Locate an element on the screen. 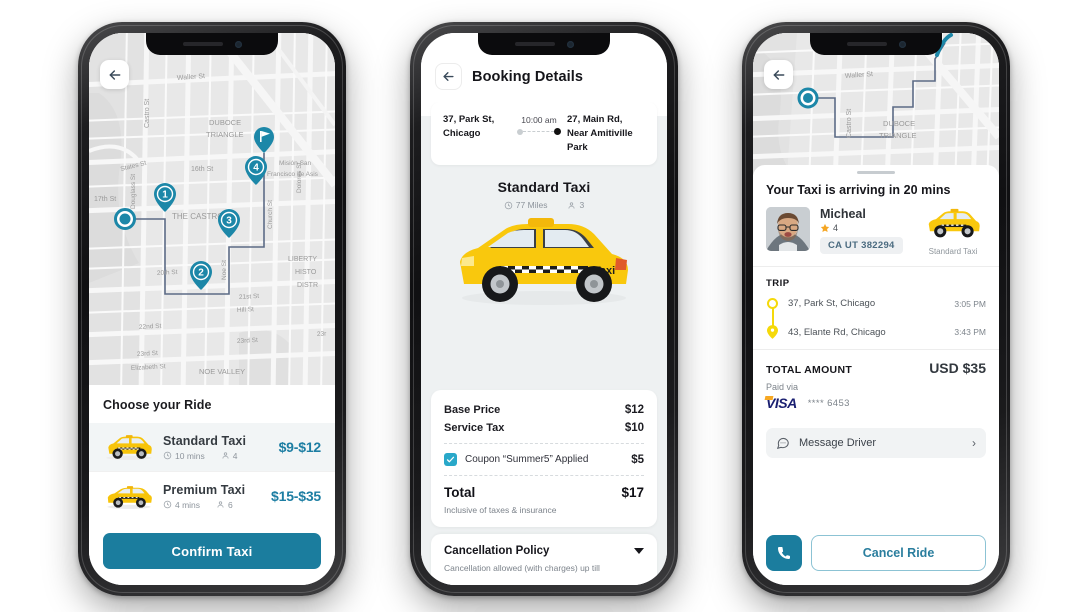  payment-method-row: VISA **** 6453 is located at coordinates (876, 403).